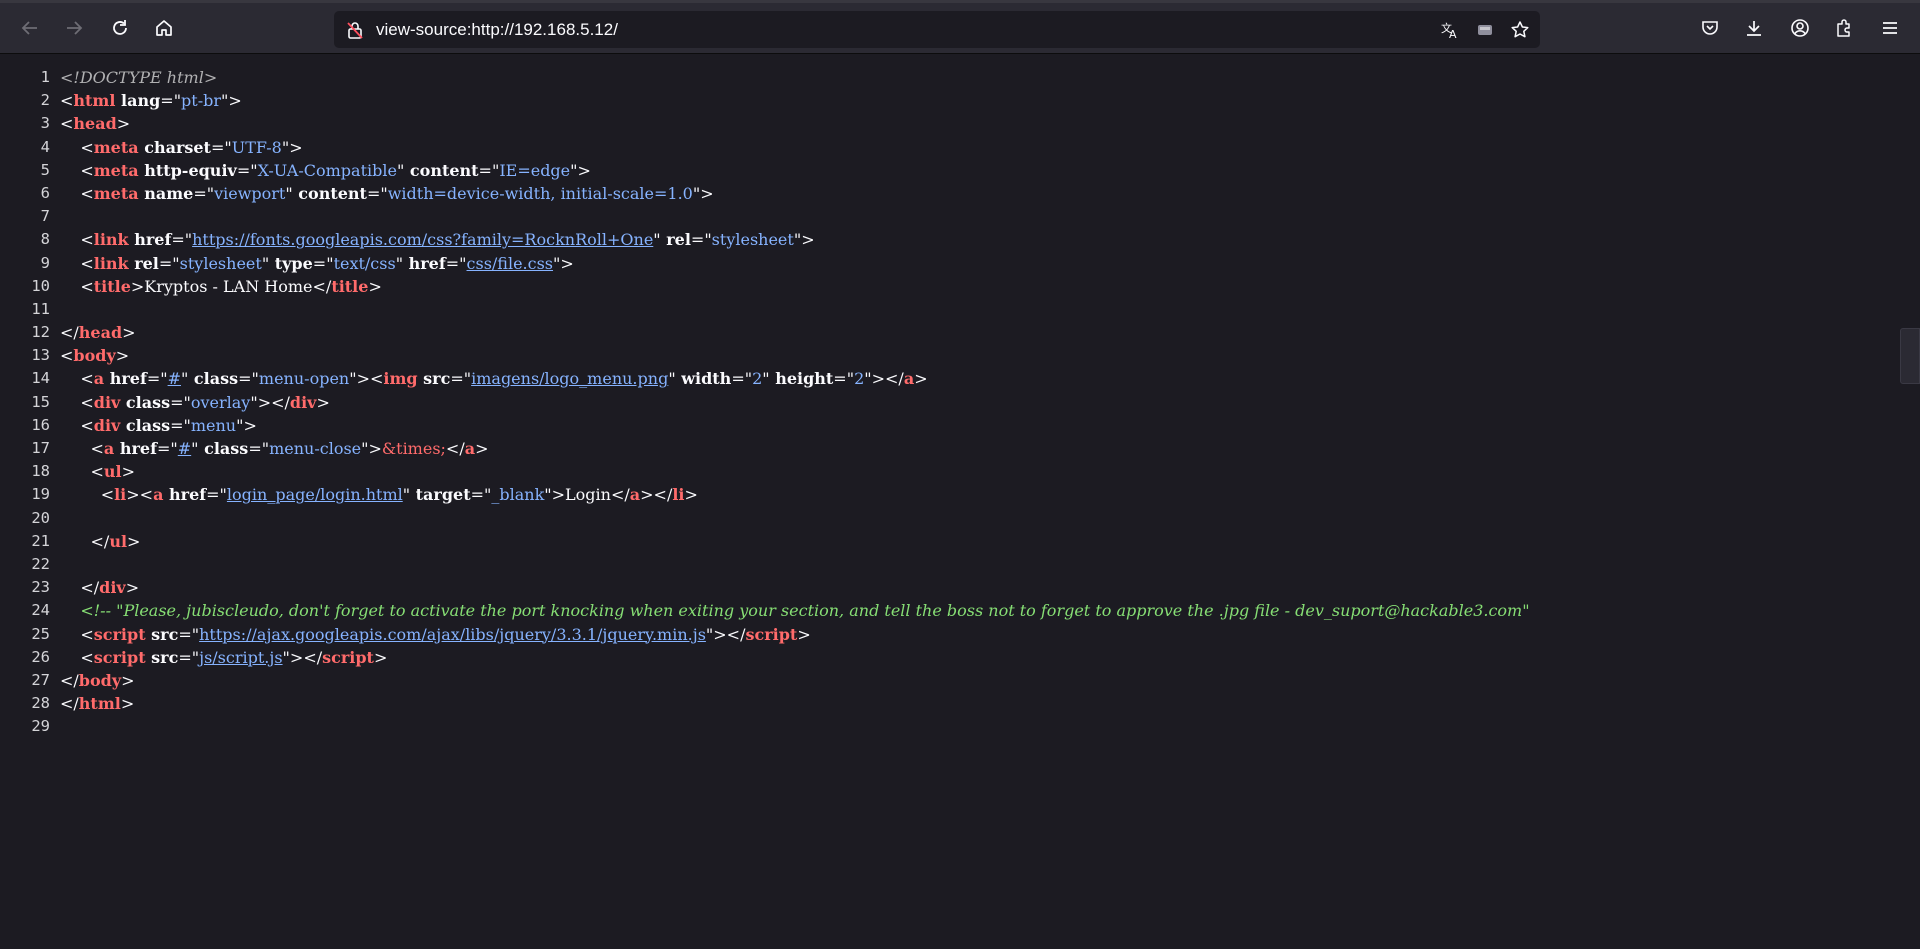 Image resolution: width=1920 pixels, height=949 pixels. What do you see at coordinates (1485, 30) in the screenshot?
I see `reader-icon` at bounding box center [1485, 30].